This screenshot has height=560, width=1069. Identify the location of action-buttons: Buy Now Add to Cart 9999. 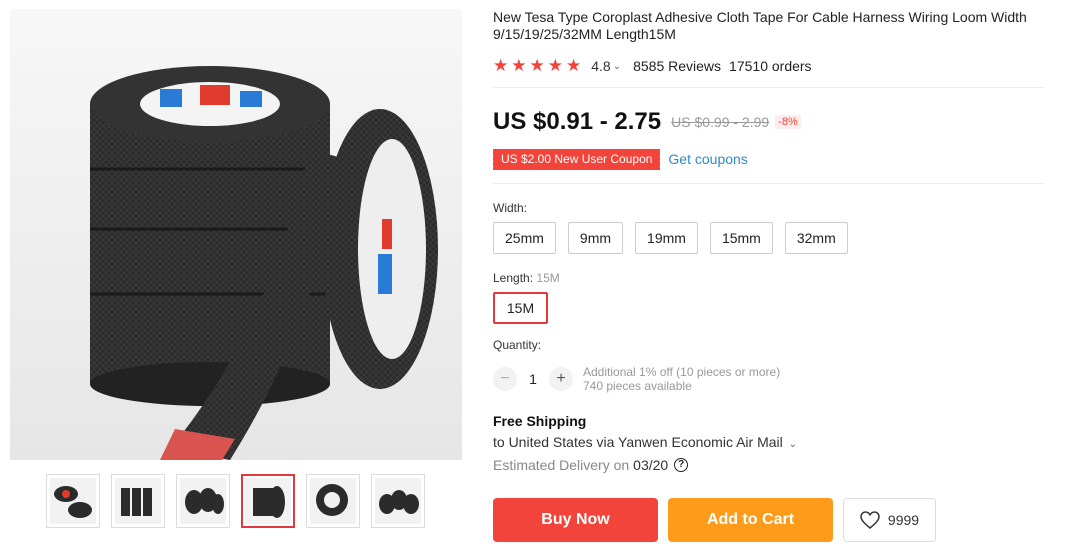
(769, 520).